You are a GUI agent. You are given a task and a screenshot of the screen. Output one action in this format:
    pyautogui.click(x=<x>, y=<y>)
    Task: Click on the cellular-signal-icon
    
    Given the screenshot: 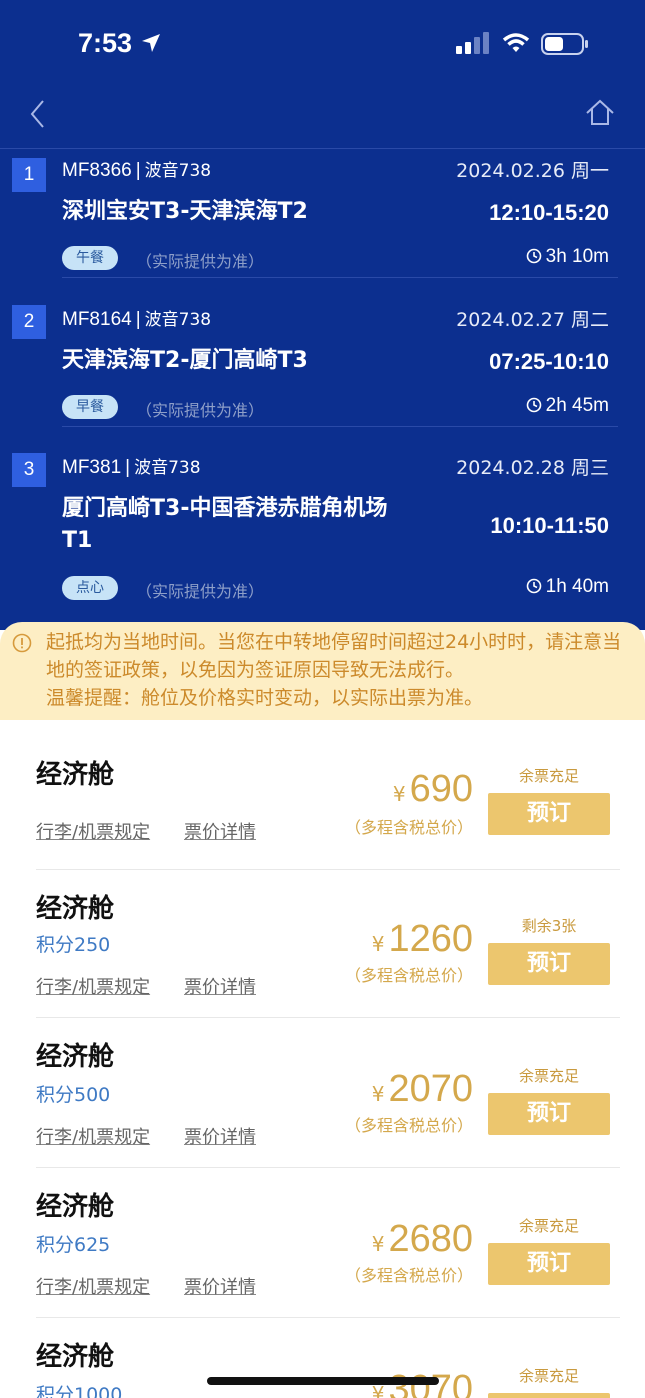 What is the action you would take?
    pyautogui.click(x=474, y=45)
    